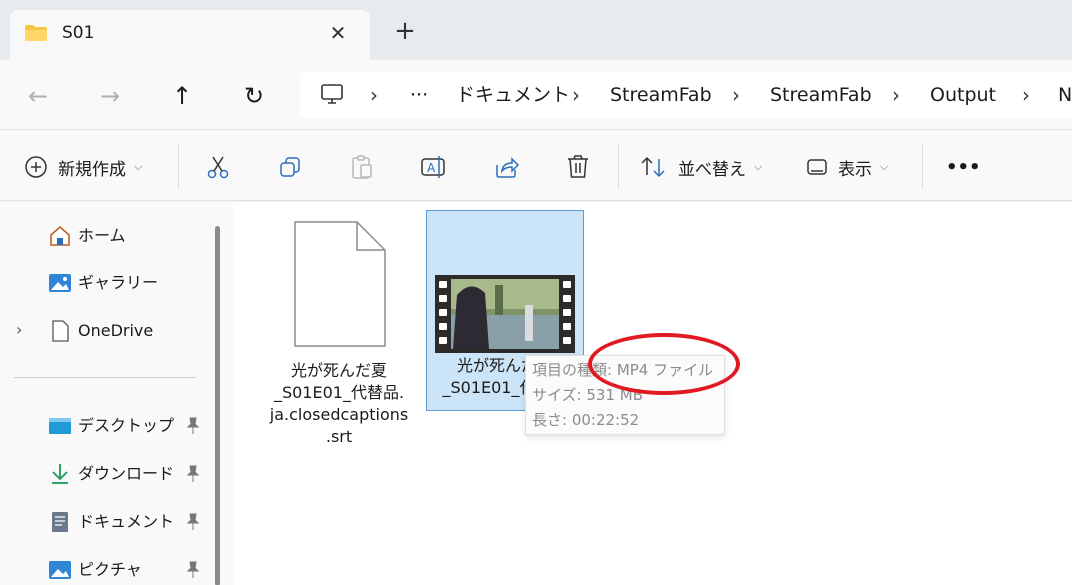 This screenshot has height=585, width=1072. I want to click on breadcrumb-streamfab-2: StreamFab, so click(821, 95).